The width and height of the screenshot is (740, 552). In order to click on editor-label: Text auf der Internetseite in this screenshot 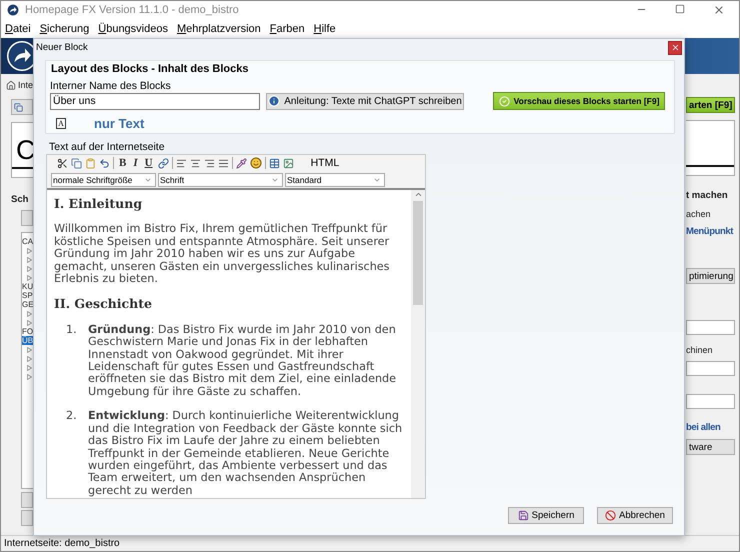, I will do `click(107, 147)`.